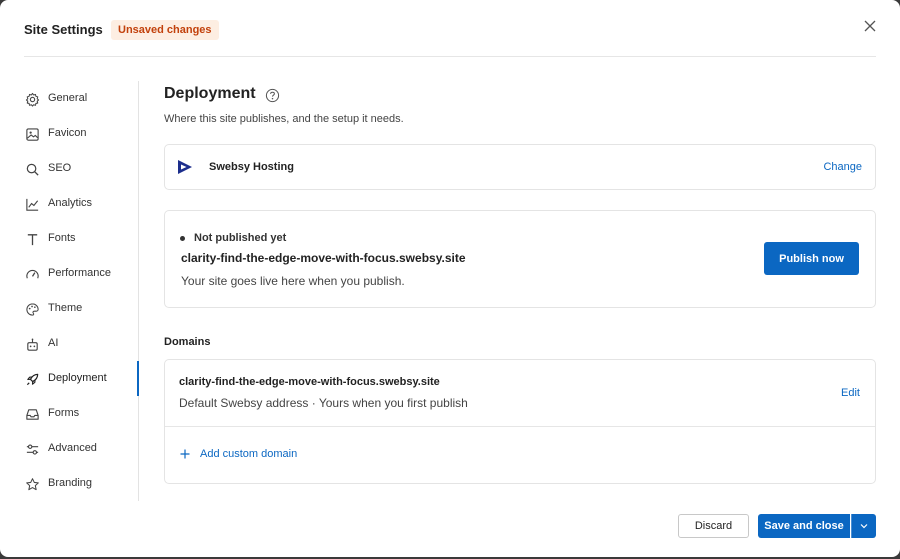 This screenshot has width=900, height=559. What do you see at coordinates (251, 167) in the screenshot?
I see `hosting-name: Swebsy Hosting` at bounding box center [251, 167].